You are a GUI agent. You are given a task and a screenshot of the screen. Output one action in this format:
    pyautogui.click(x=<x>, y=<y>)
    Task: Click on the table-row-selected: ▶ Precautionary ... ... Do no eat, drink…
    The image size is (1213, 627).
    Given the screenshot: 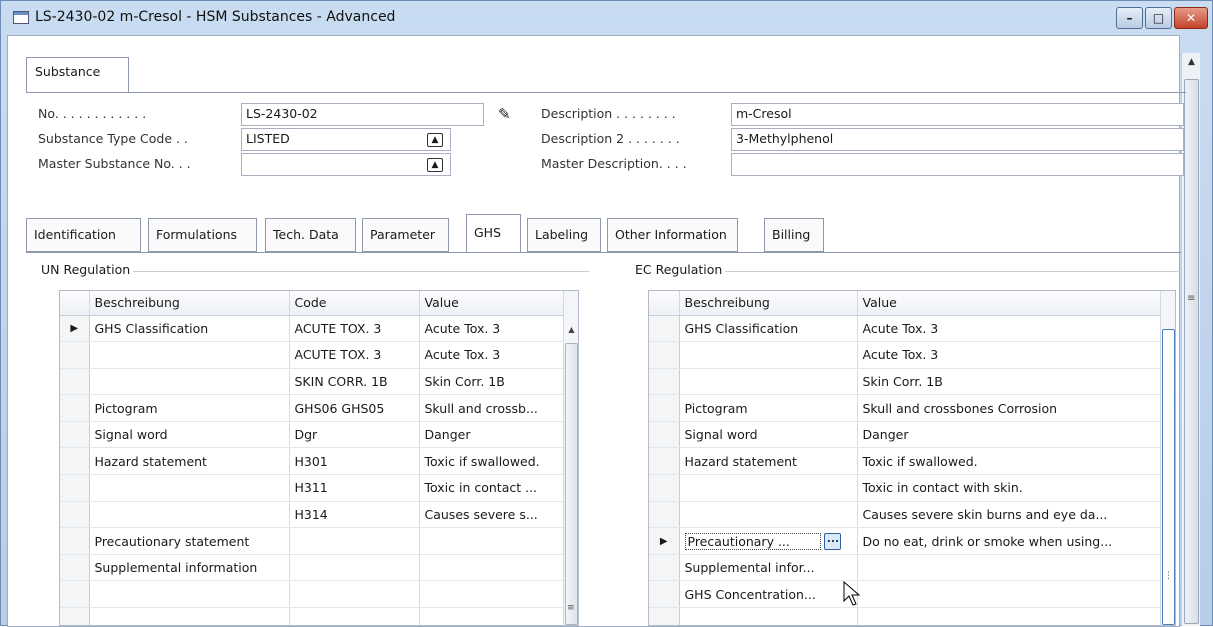 What is the action you would take?
    pyautogui.click(x=905, y=541)
    